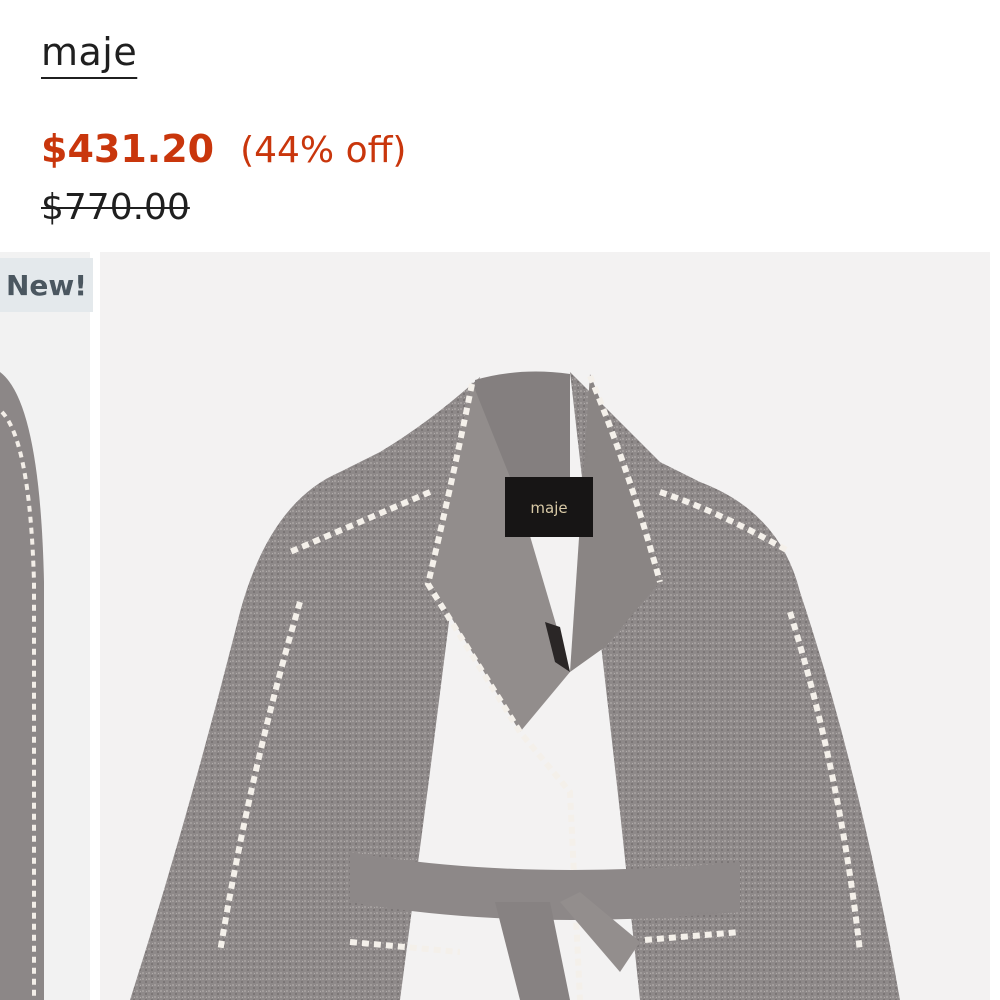  I want to click on original-price: $770.00, so click(115, 207).